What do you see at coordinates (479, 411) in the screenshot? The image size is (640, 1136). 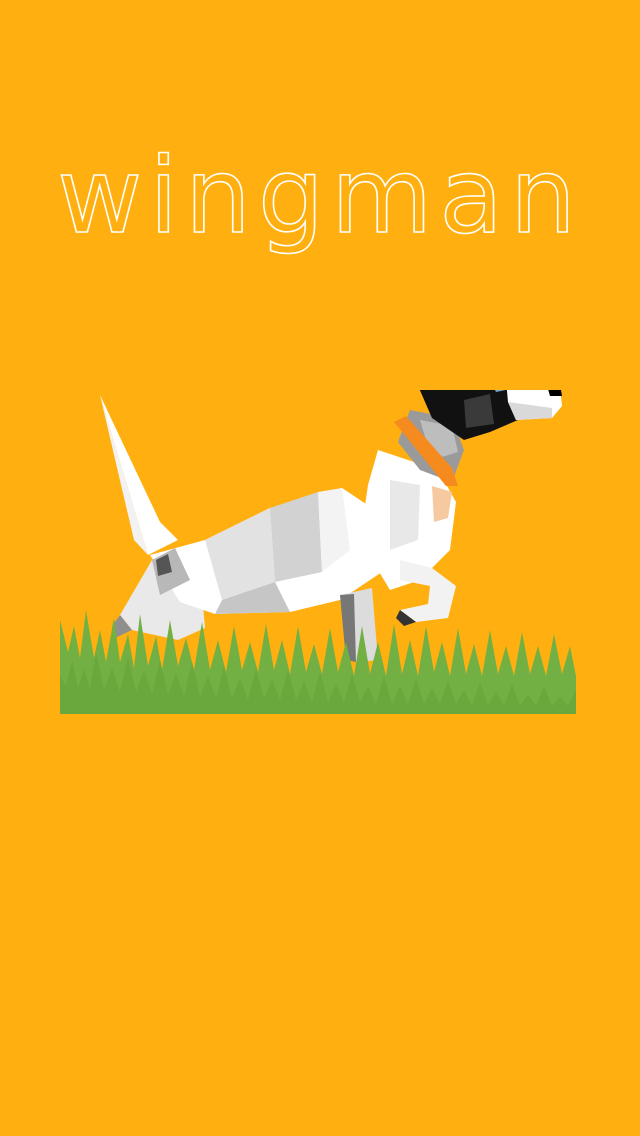 I see `dog-head-grey` at bounding box center [479, 411].